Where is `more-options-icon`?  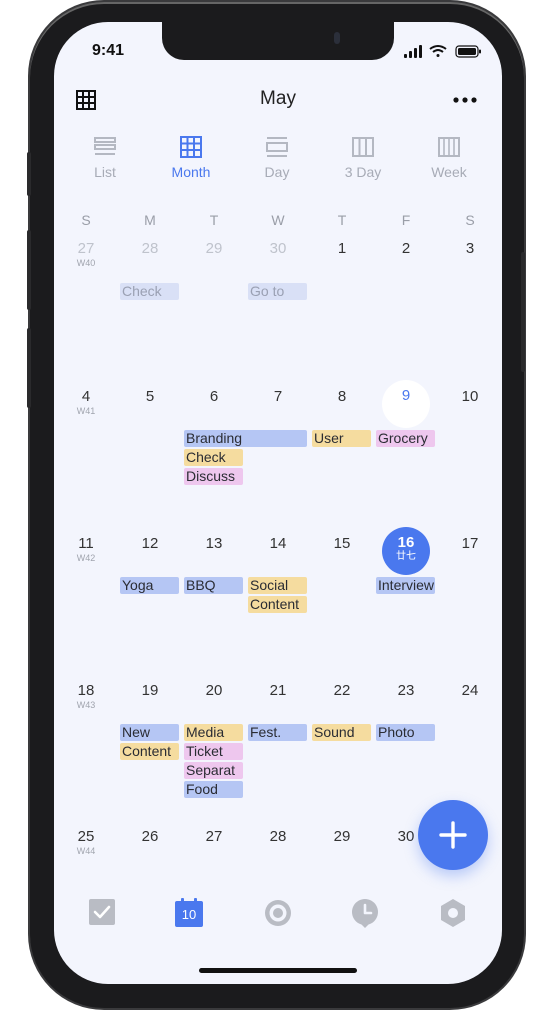
more-options-icon is located at coordinates (465, 100).